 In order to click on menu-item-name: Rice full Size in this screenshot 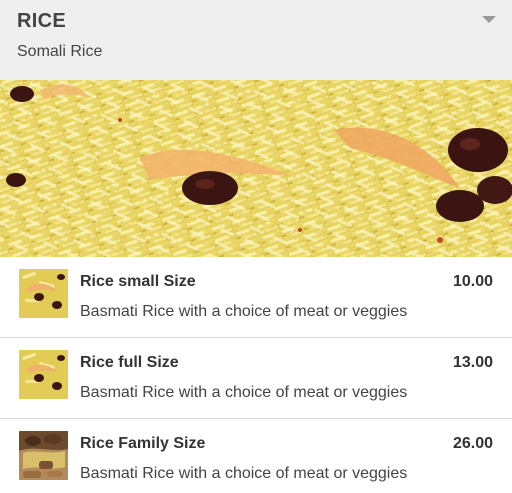, I will do `click(129, 362)`.